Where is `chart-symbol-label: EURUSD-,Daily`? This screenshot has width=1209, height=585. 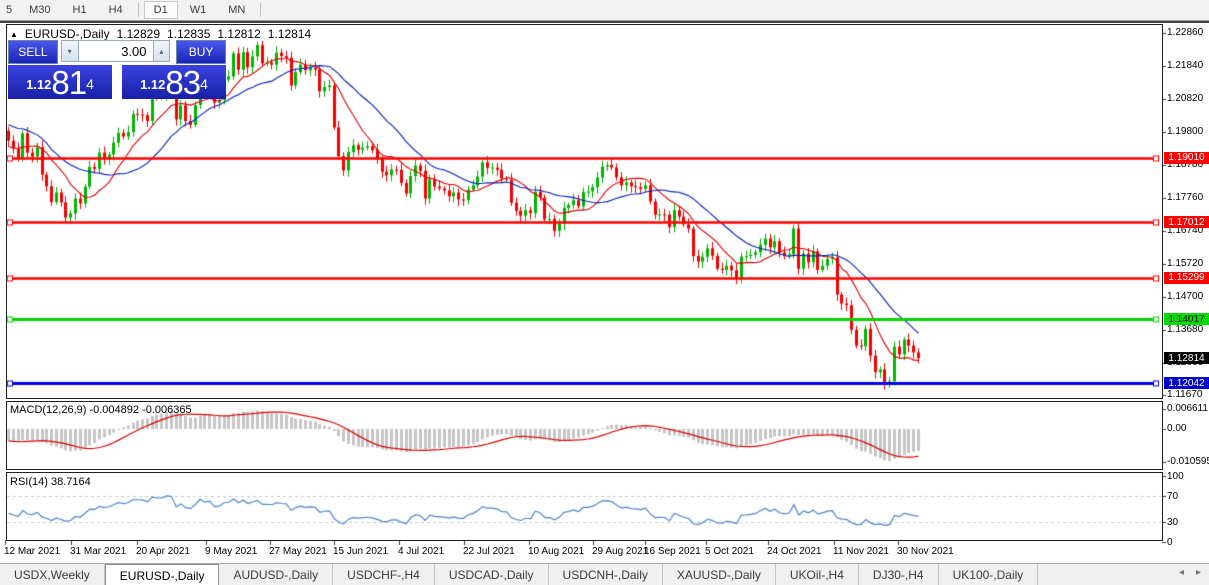
chart-symbol-label: EURUSD-,Daily is located at coordinates (67, 34).